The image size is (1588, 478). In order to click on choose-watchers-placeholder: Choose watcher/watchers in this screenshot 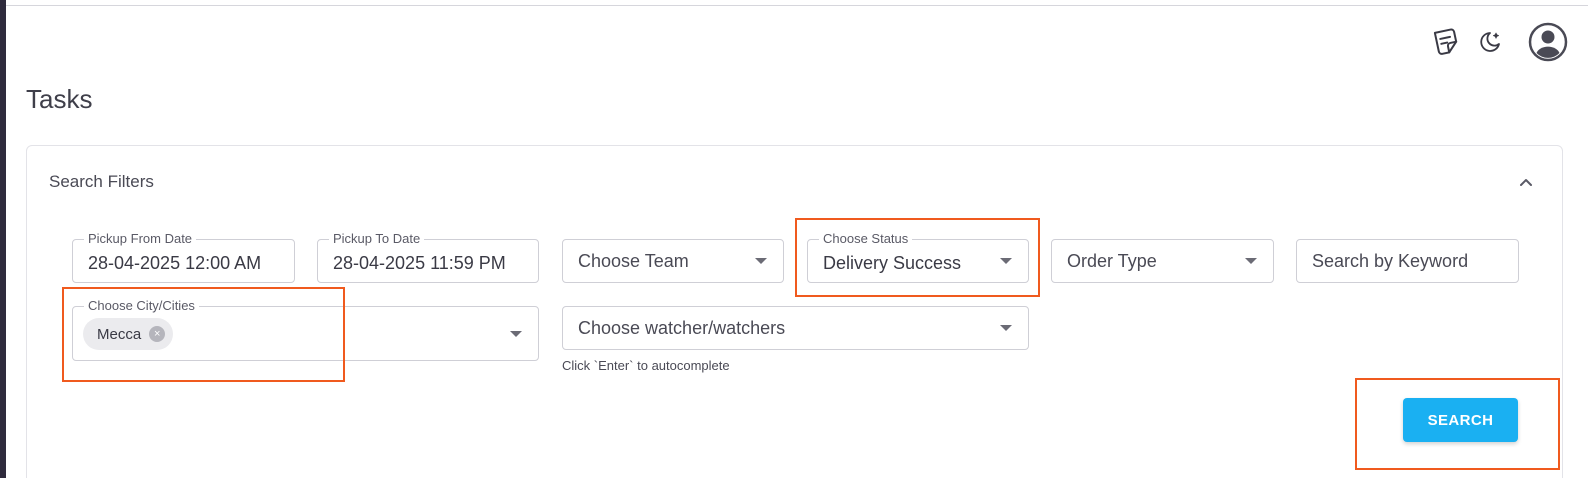, I will do `click(682, 327)`.